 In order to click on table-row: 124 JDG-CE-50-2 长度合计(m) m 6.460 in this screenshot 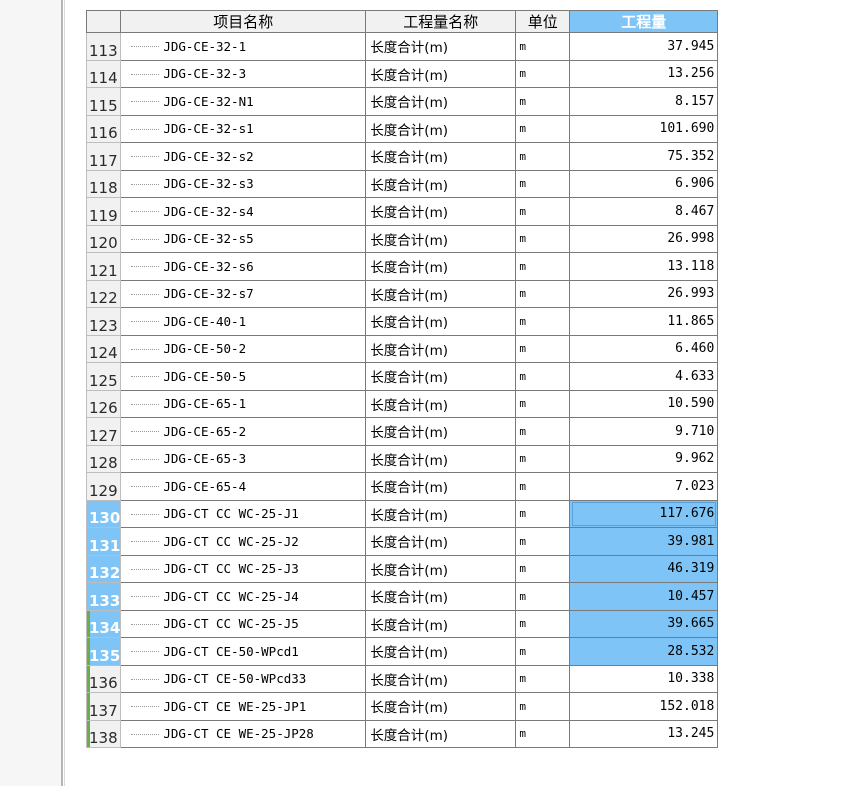, I will do `click(402, 348)`.